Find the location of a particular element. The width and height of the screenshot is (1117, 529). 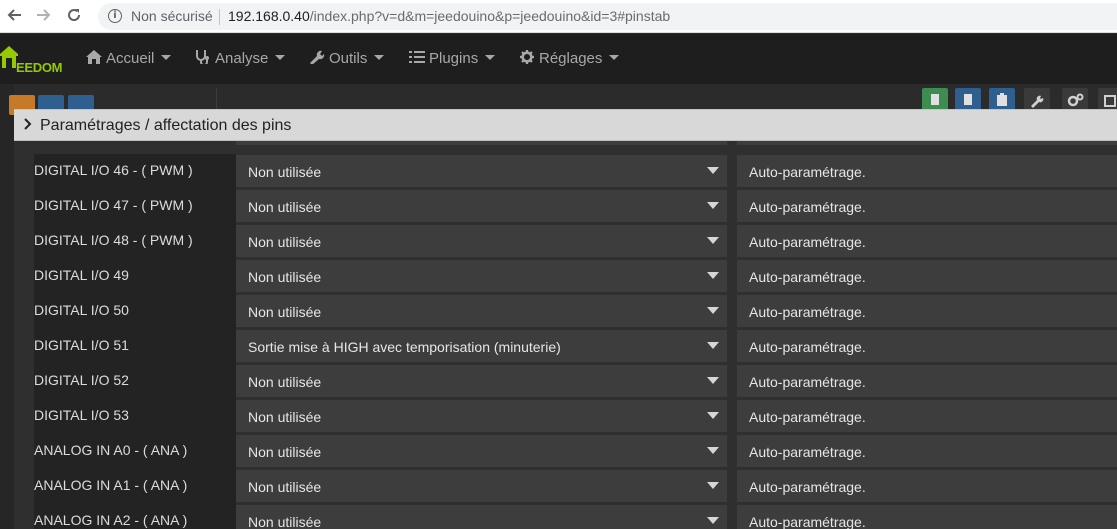

pin-label: ANALOG IN A1 - ( ANA ) is located at coordinates (135, 486).